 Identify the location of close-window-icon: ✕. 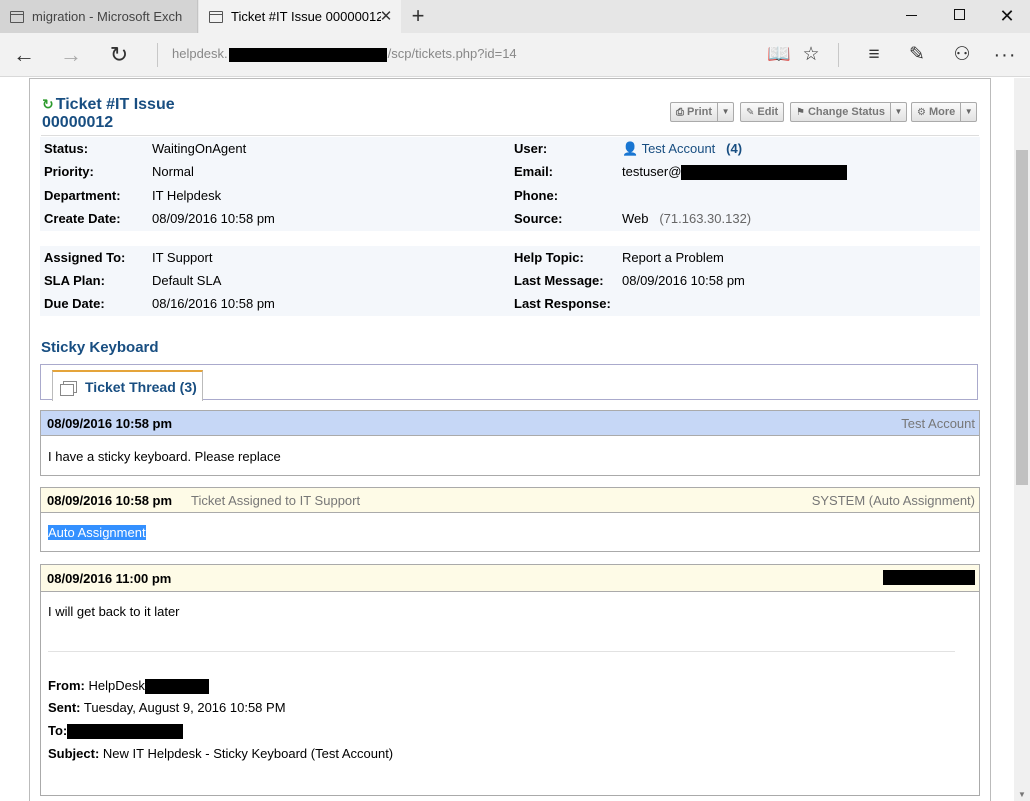
(1007, 16).